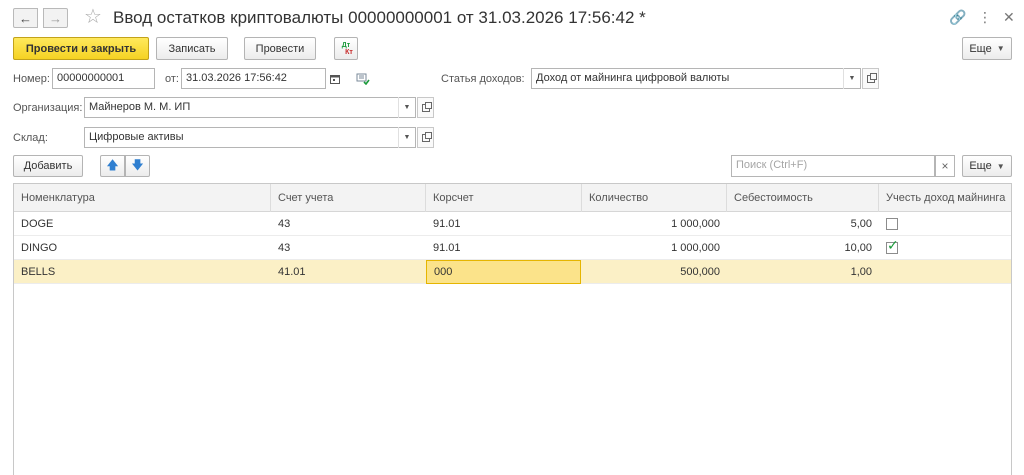 The width and height of the screenshot is (1024, 475). Describe the element at coordinates (1009, 17) in the screenshot. I see `close-icon: ✕` at that location.